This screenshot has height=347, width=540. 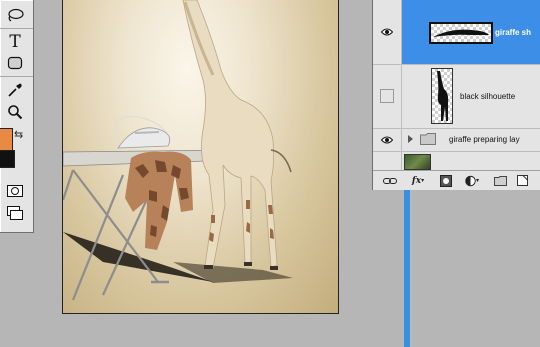 I want to click on link-icon, so click(x=390, y=180).